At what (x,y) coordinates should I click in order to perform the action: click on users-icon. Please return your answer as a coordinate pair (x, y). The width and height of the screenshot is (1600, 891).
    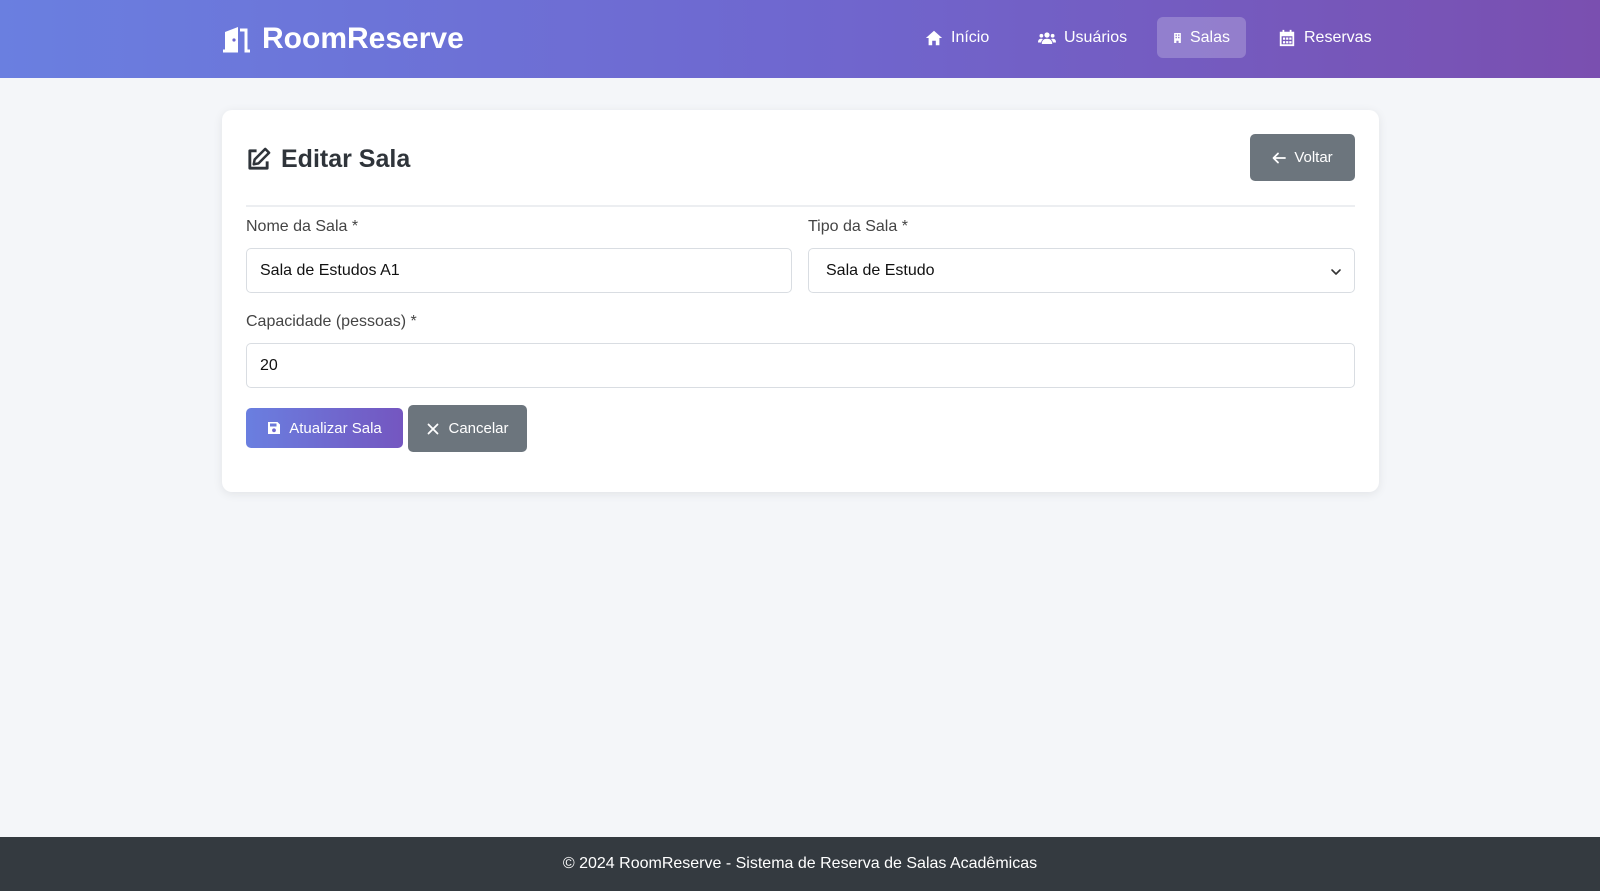
    Looking at the image, I should click on (1047, 37).